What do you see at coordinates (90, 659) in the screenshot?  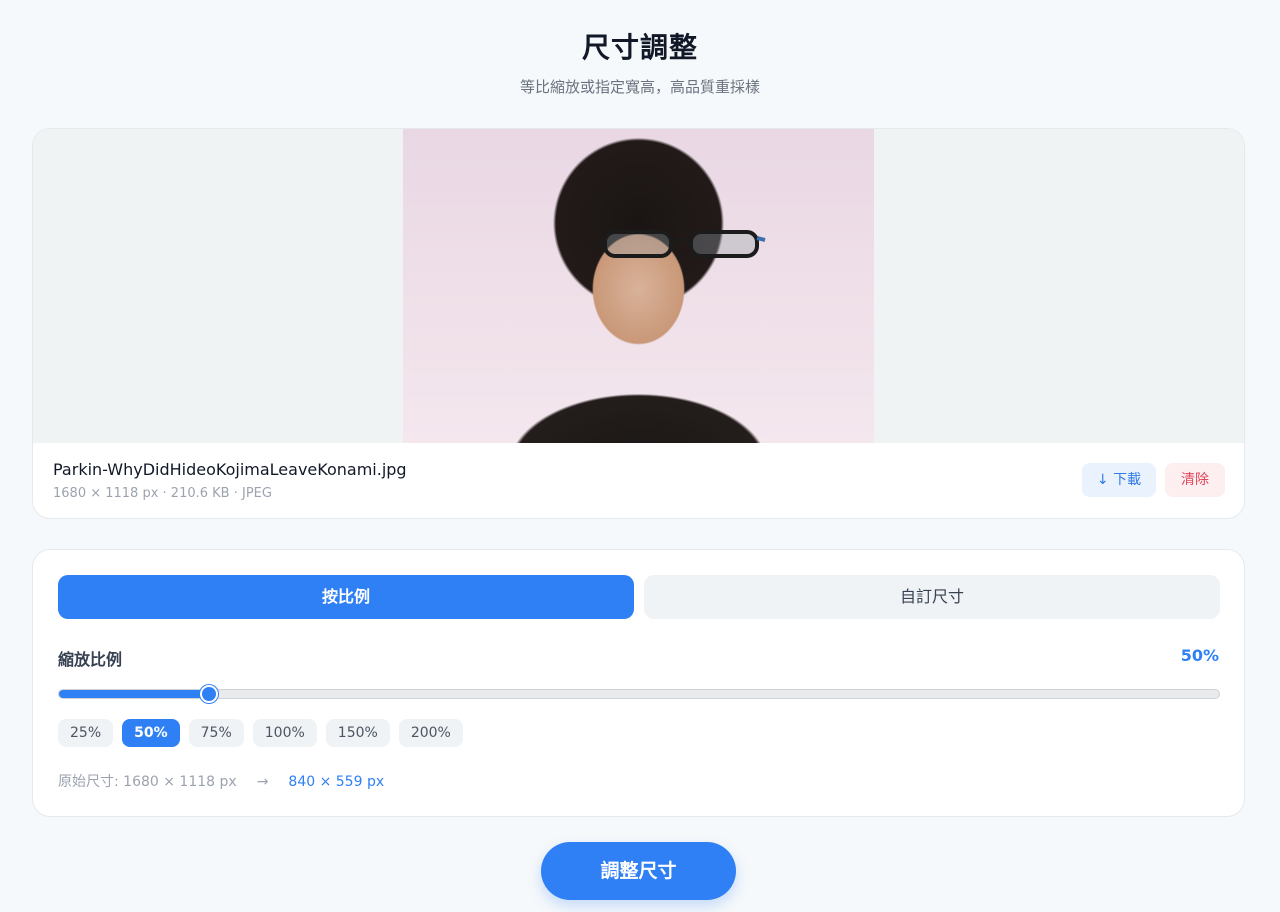 I see `scale-label: 縮放比例` at bounding box center [90, 659].